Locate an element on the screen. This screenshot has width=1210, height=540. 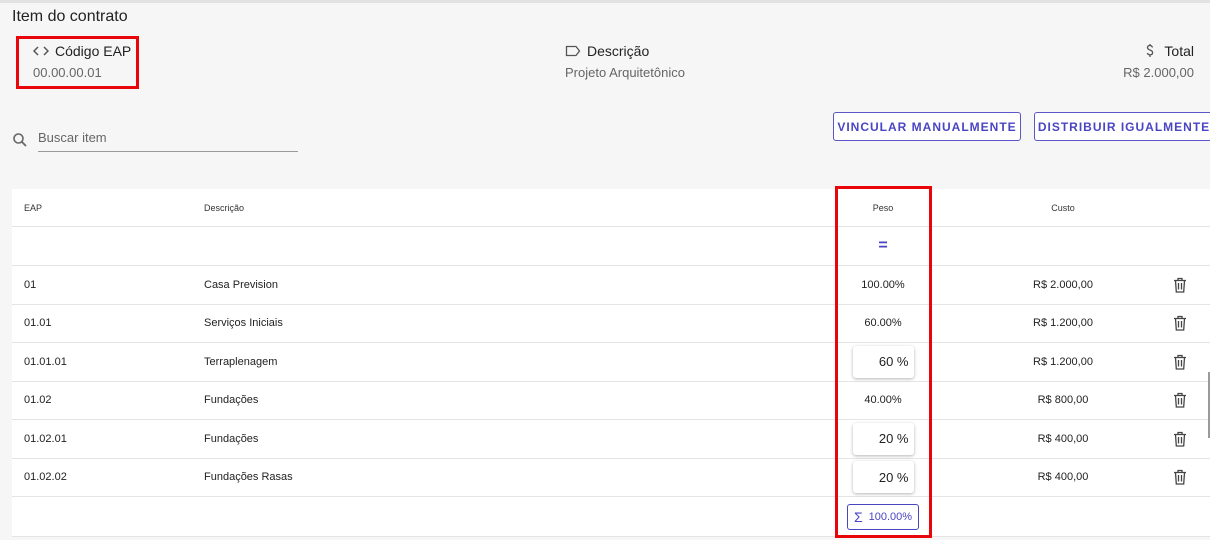
table-row: 01.02.02 Fundações Rasas 20 % R$ 400,00 is located at coordinates (611, 478).